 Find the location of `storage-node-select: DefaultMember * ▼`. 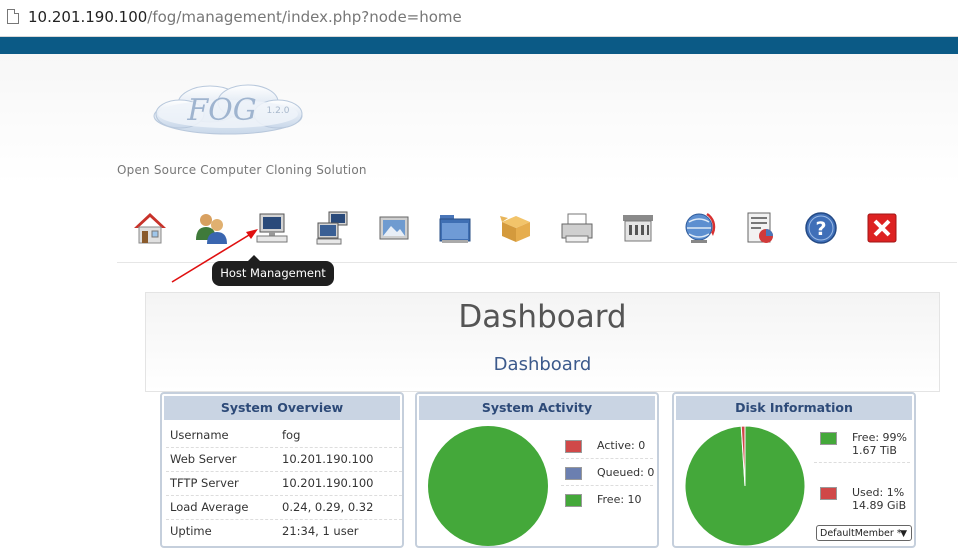

storage-node-select: DefaultMember * ▼ is located at coordinates (864, 533).